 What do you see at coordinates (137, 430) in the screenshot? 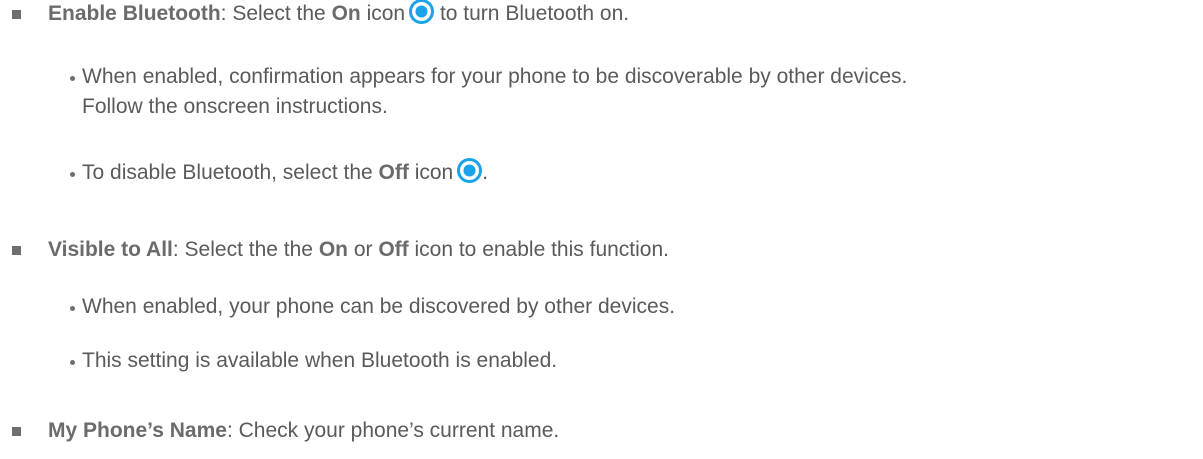
I see `item-label: My Phone’s Name` at bounding box center [137, 430].